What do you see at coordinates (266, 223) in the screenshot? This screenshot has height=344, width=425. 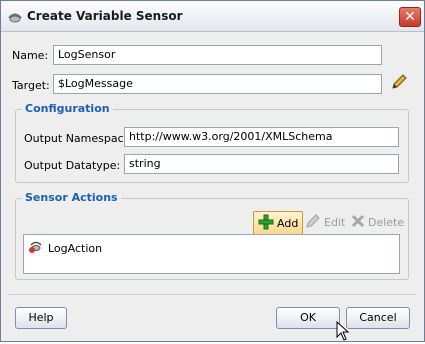 I see `plus-icon` at bounding box center [266, 223].